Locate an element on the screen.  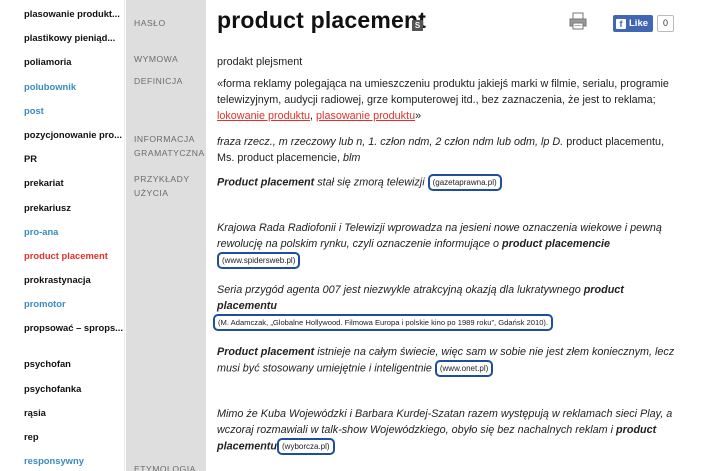
pronunciation: prodakt plejsment is located at coordinates (260, 62).